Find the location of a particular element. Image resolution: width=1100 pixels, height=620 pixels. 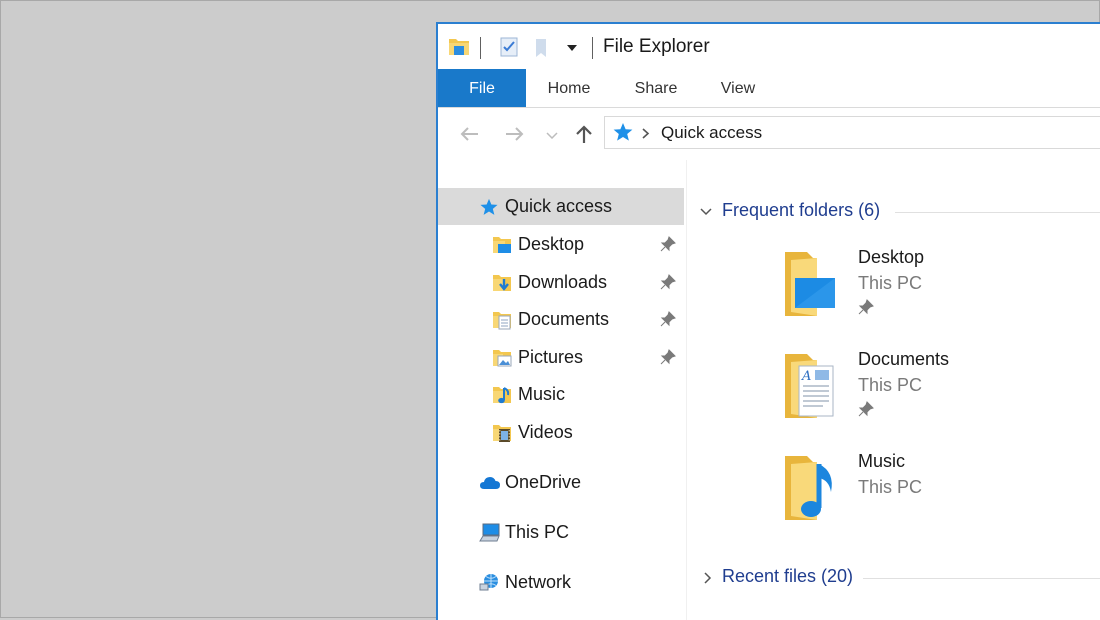

navigation-bar: Quick access is located at coordinates (769, 134).